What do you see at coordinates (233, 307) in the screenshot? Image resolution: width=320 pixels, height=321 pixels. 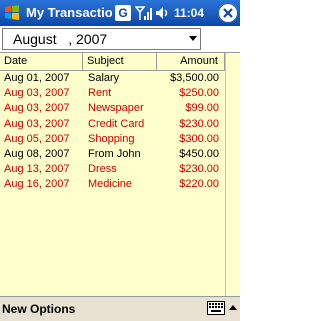 I see `menu-up-arrow-icon` at bounding box center [233, 307].